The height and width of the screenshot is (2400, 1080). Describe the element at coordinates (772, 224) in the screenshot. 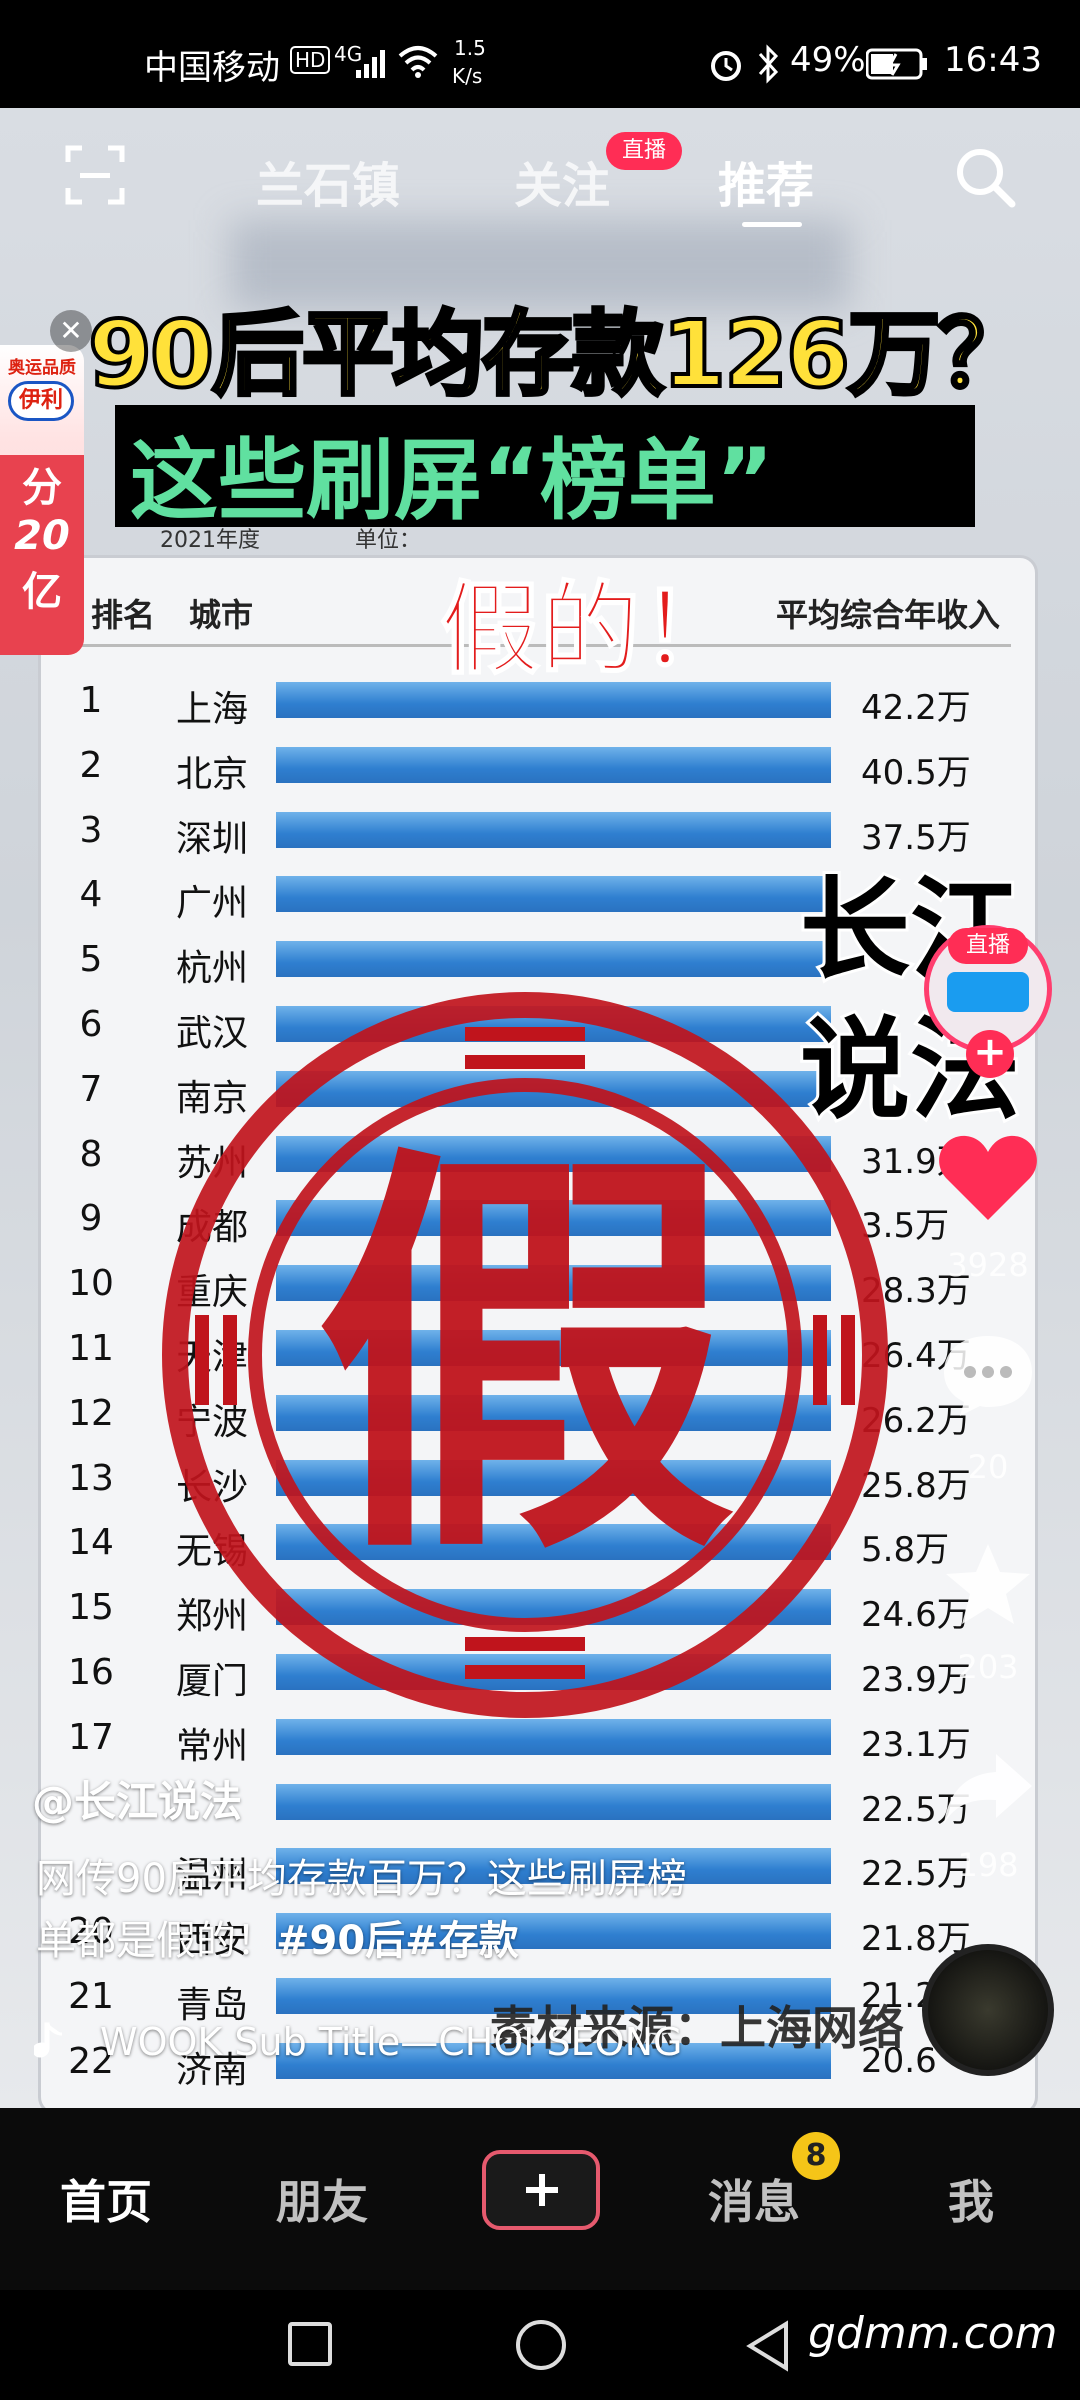

I see `tab-active-indicator` at that location.